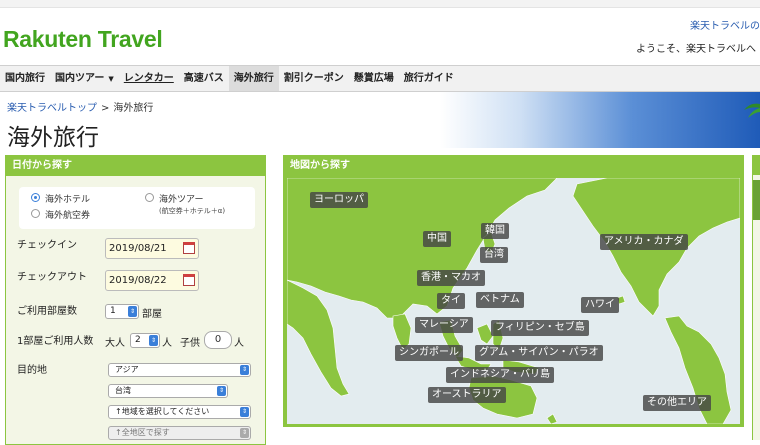 This screenshot has height=445, width=760. I want to click on palm-leaf-icon, so click(752, 110).